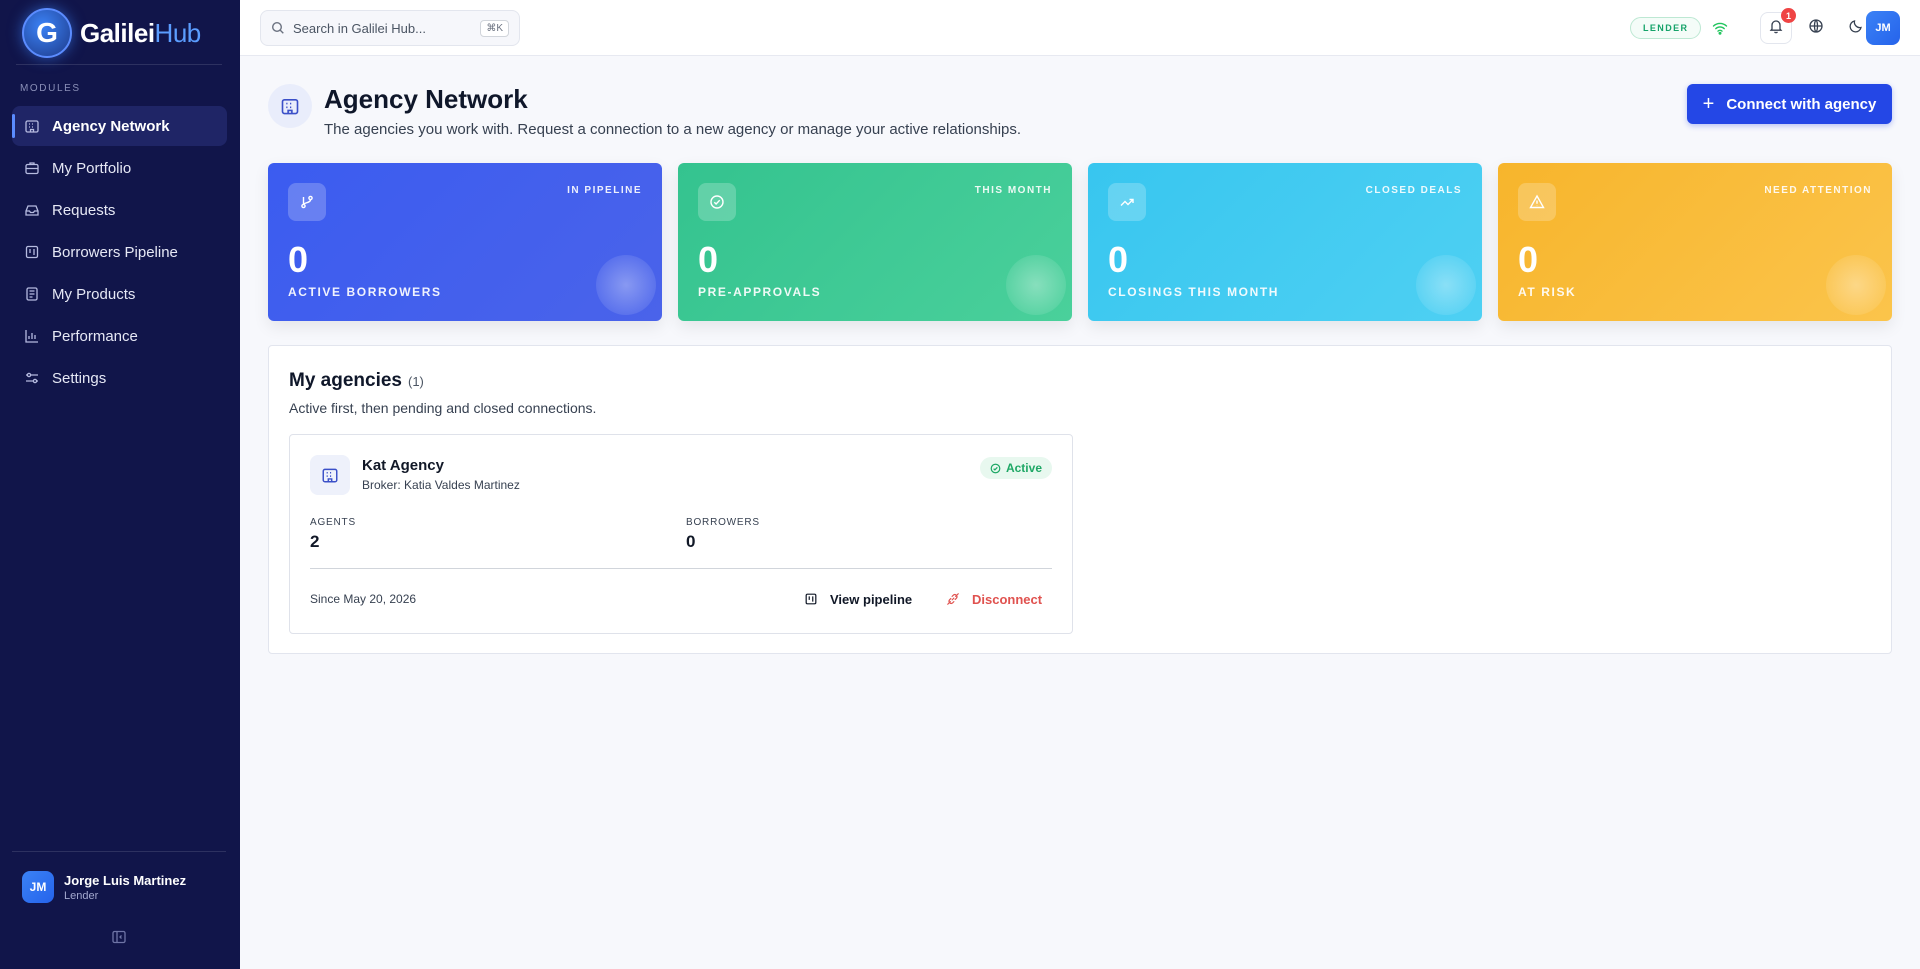 Image resolution: width=1920 pixels, height=969 pixels. I want to click on stat-card-active-borrowers: IN PIPELINE 0 ACTIVE BORROWERS, so click(465, 242).